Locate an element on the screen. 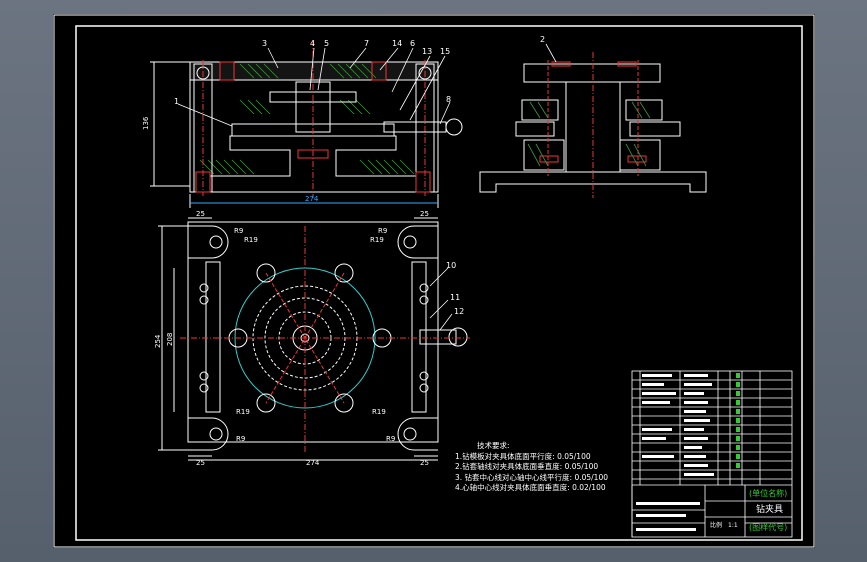  dim-plan-bottom-right: 25 is located at coordinates (424, 463).